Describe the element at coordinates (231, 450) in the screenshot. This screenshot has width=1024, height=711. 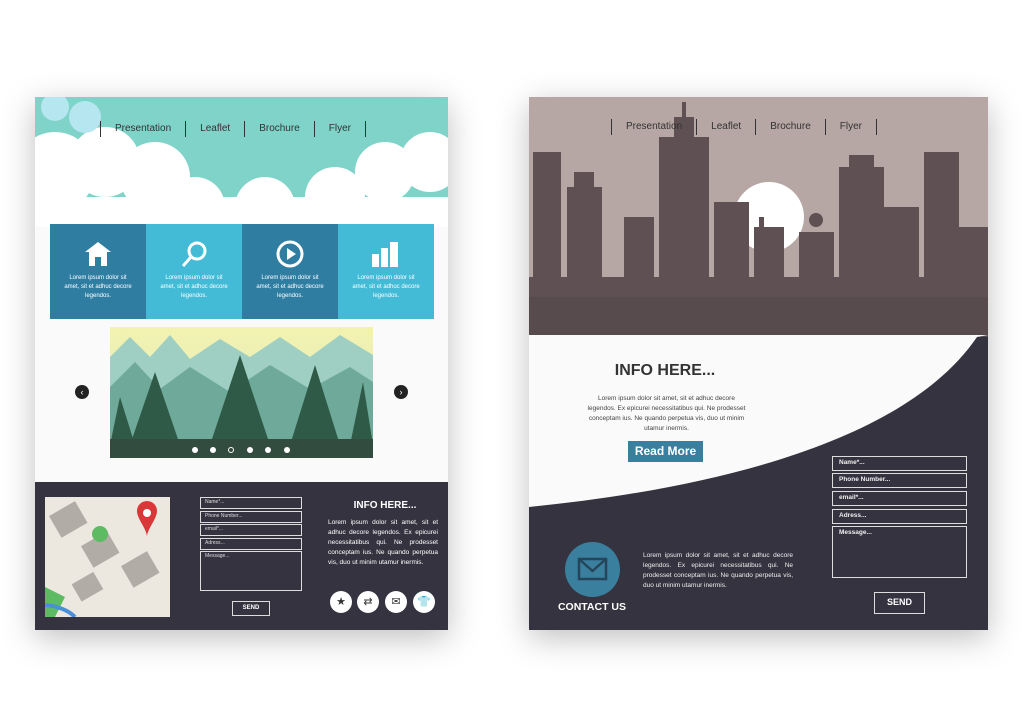
I see `slider-dot-active` at that location.